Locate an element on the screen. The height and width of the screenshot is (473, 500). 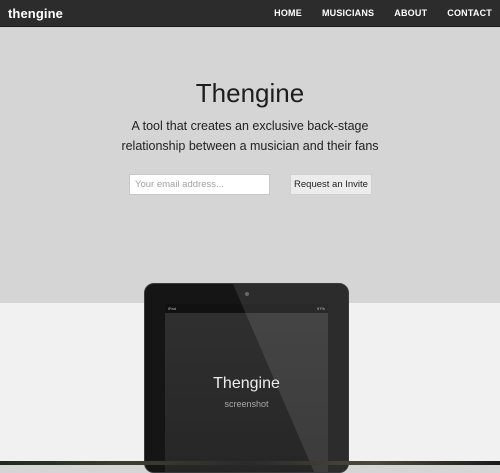
request-invite-button: Request an Invite is located at coordinates (331, 184).